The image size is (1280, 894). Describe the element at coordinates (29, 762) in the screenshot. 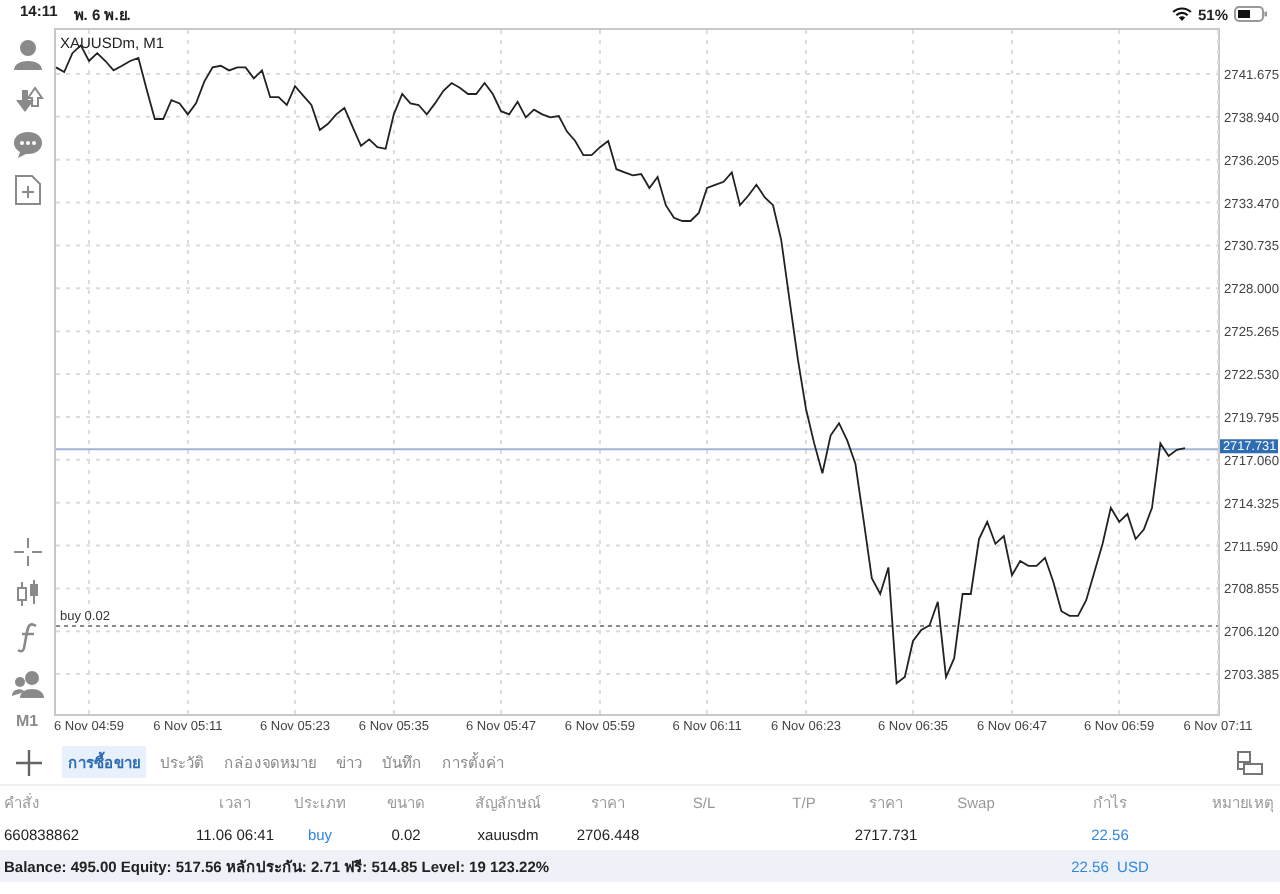

I see `add-icon` at that location.